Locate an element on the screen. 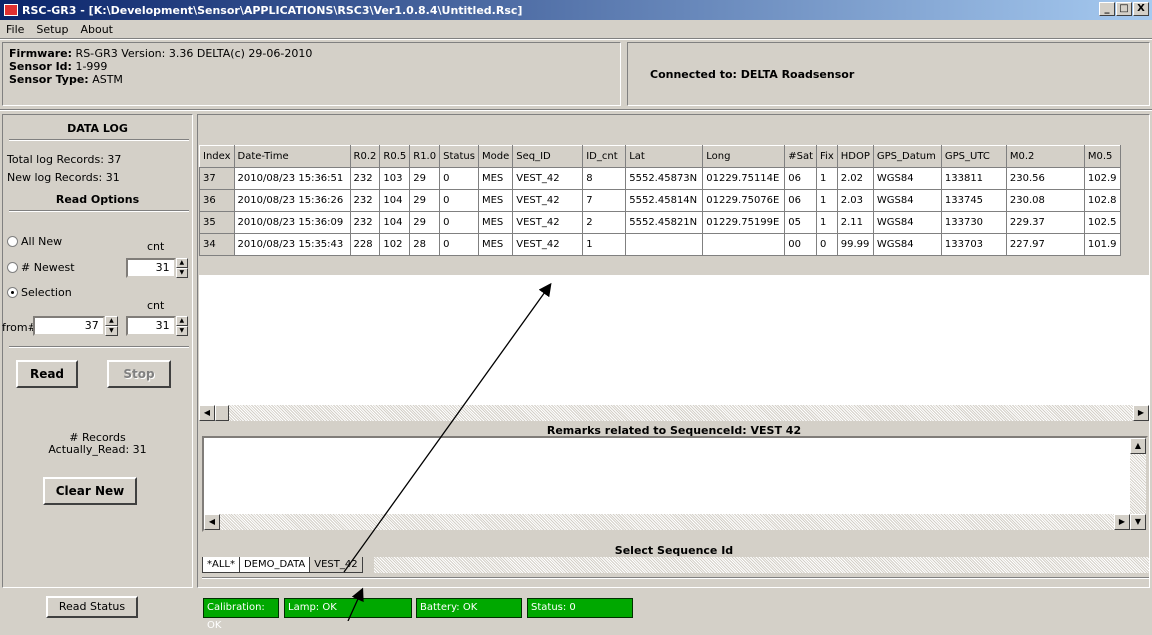  arrow-to-tab is located at coordinates (355, 604).